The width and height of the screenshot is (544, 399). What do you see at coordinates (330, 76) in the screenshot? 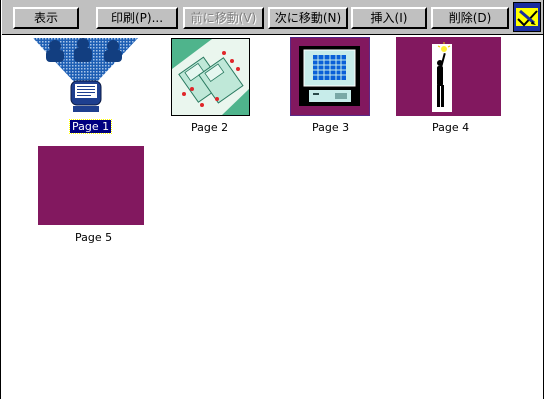
I see `page-3-thumbnail` at bounding box center [330, 76].